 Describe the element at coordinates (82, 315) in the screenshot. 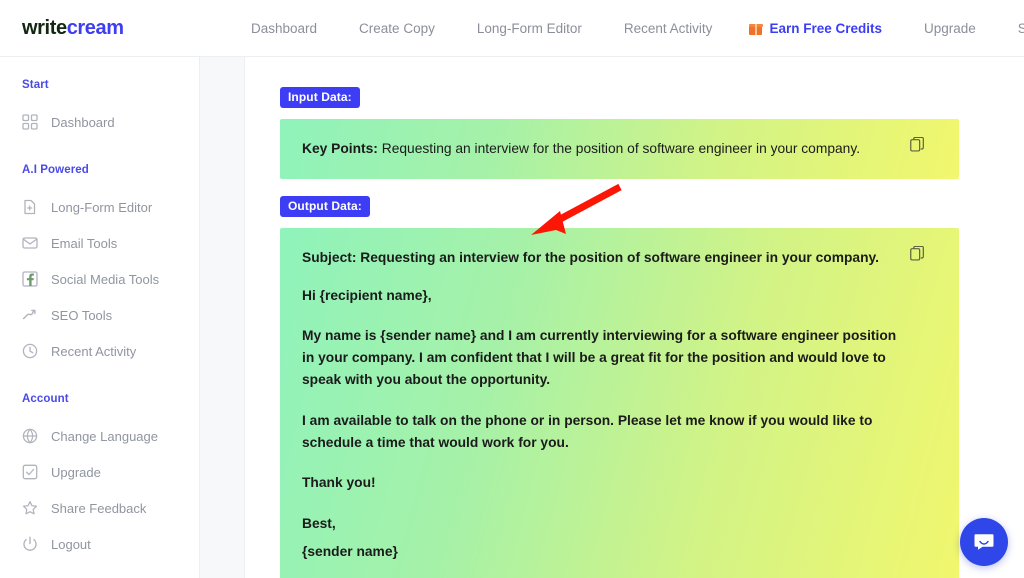

I see `sidebar-item-seo-tools-label: SEO Tools` at that location.